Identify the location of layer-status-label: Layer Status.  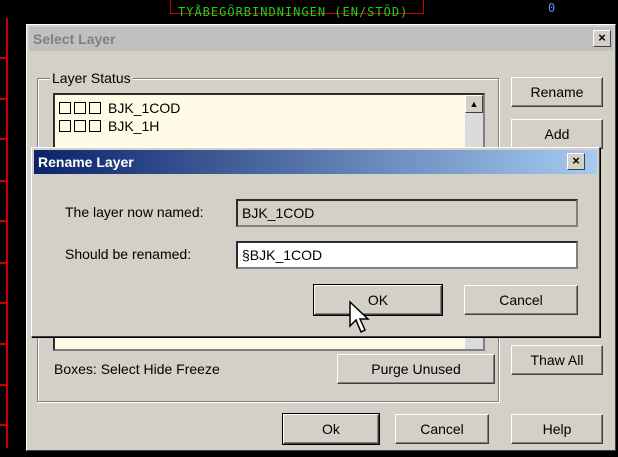
(91, 78).